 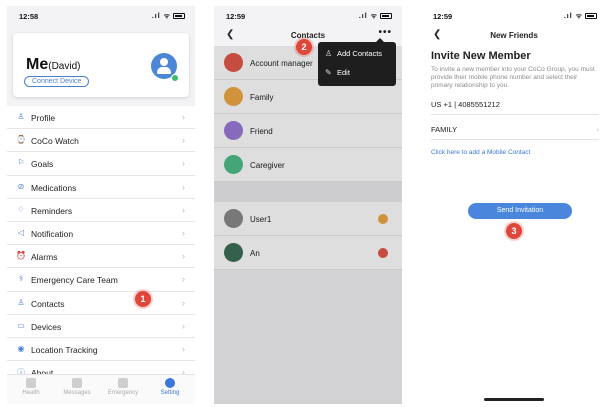 What do you see at coordinates (21, 348) in the screenshot?
I see `pin-icon: ◉` at bounding box center [21, 348].